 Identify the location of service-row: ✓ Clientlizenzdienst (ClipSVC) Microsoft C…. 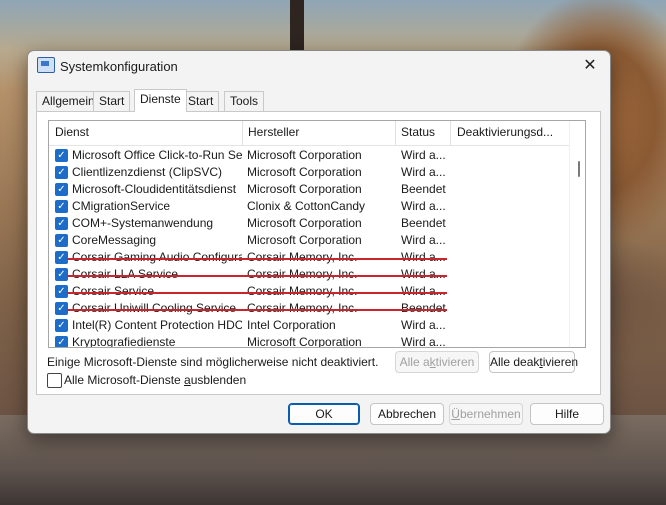
(309, 172).